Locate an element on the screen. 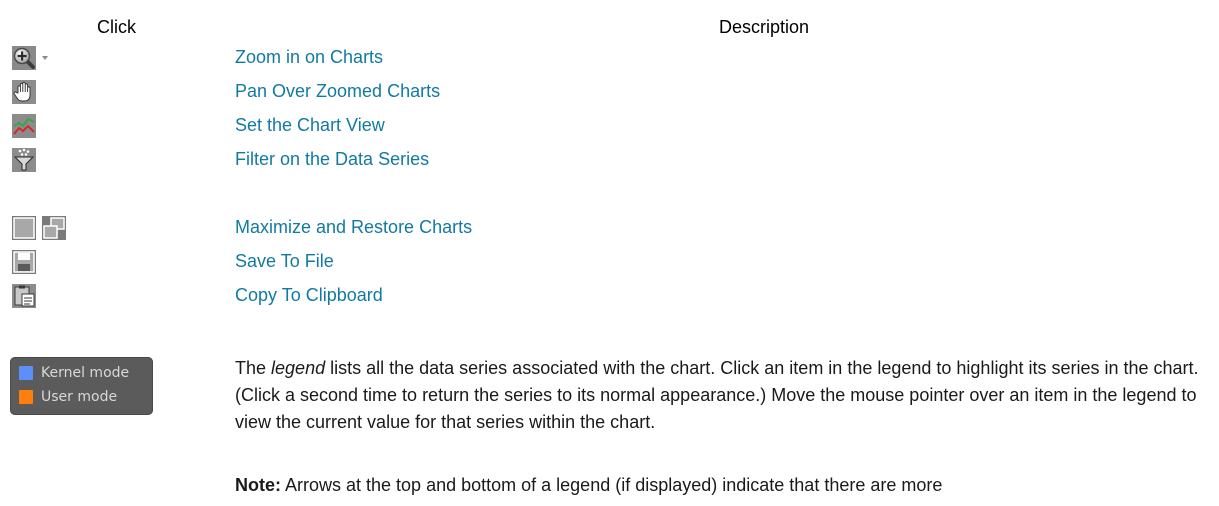 This screenshot has height=506, width=1219. note-label: Note: is located at coordinates (258, 485).